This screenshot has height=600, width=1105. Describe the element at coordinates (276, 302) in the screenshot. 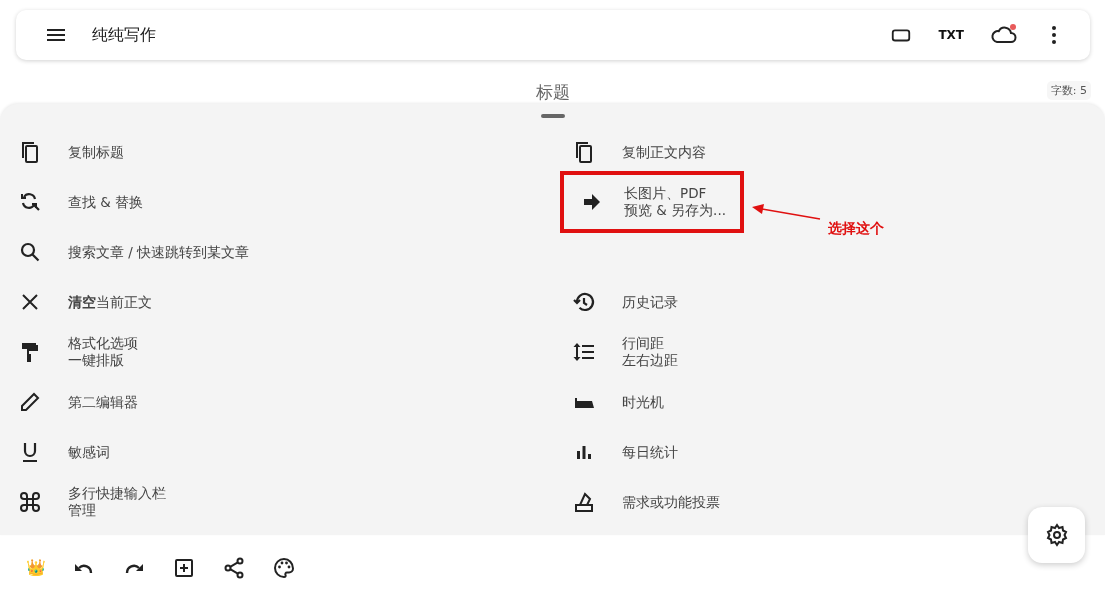

I see `menu-item: 清空当前正文` at that location.